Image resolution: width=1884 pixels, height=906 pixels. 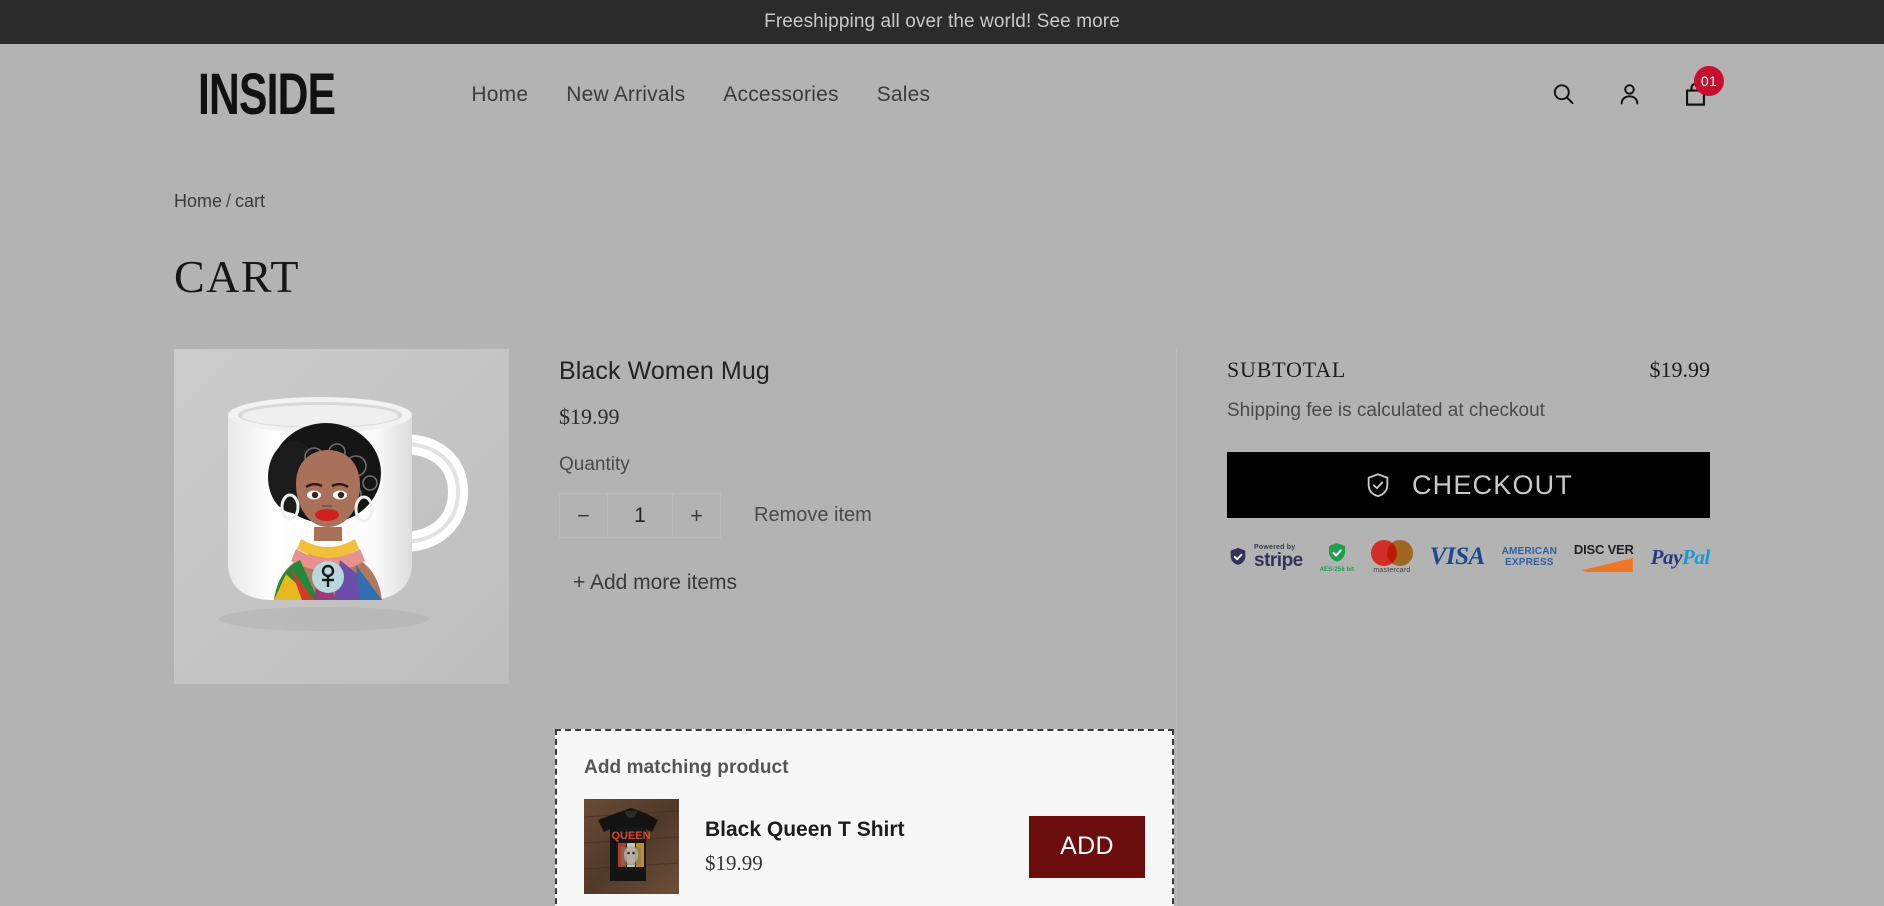 I want to click on quantity-row: − 1 + Remove item, so click(x=715, y=515).